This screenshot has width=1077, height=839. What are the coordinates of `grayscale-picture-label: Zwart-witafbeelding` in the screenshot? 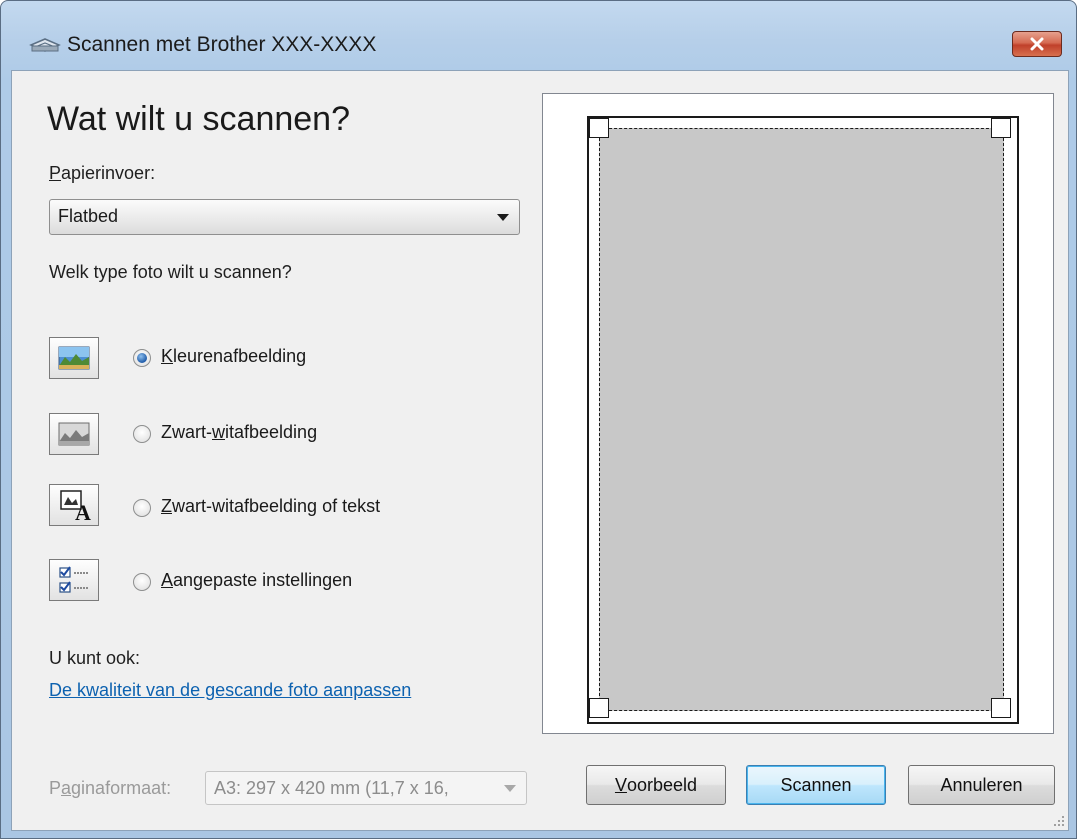 It's located at (239, 432).